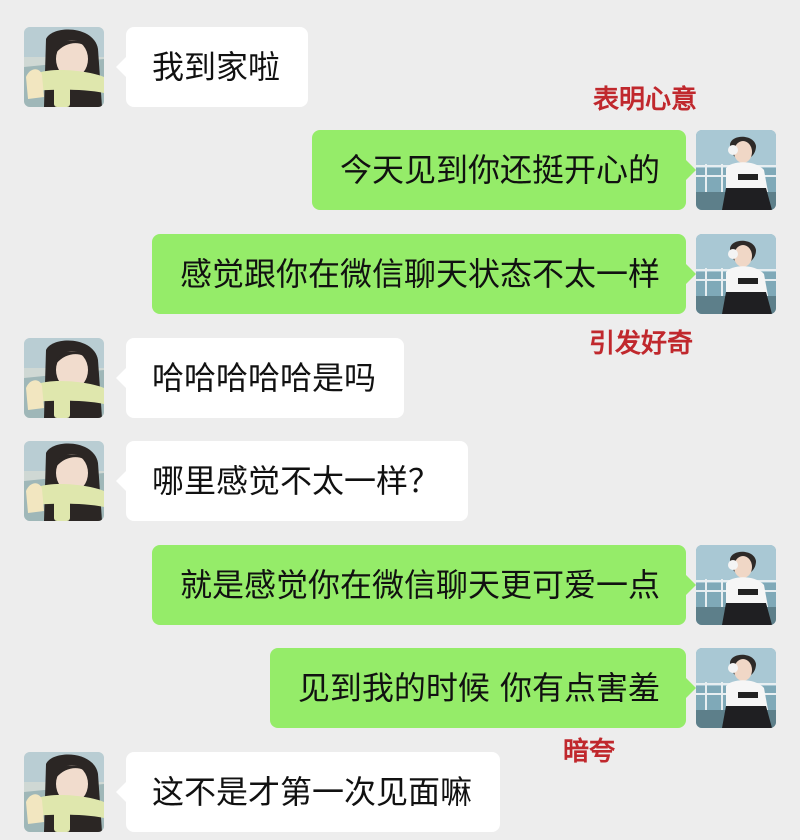 The height and width of the screenshot is (840, 800). Describe the element at coordinates (424, 585) in the screenshot. I see `outgoing-message-bubble: 就是感觉你在微信聊天更可爱一点` at that location.